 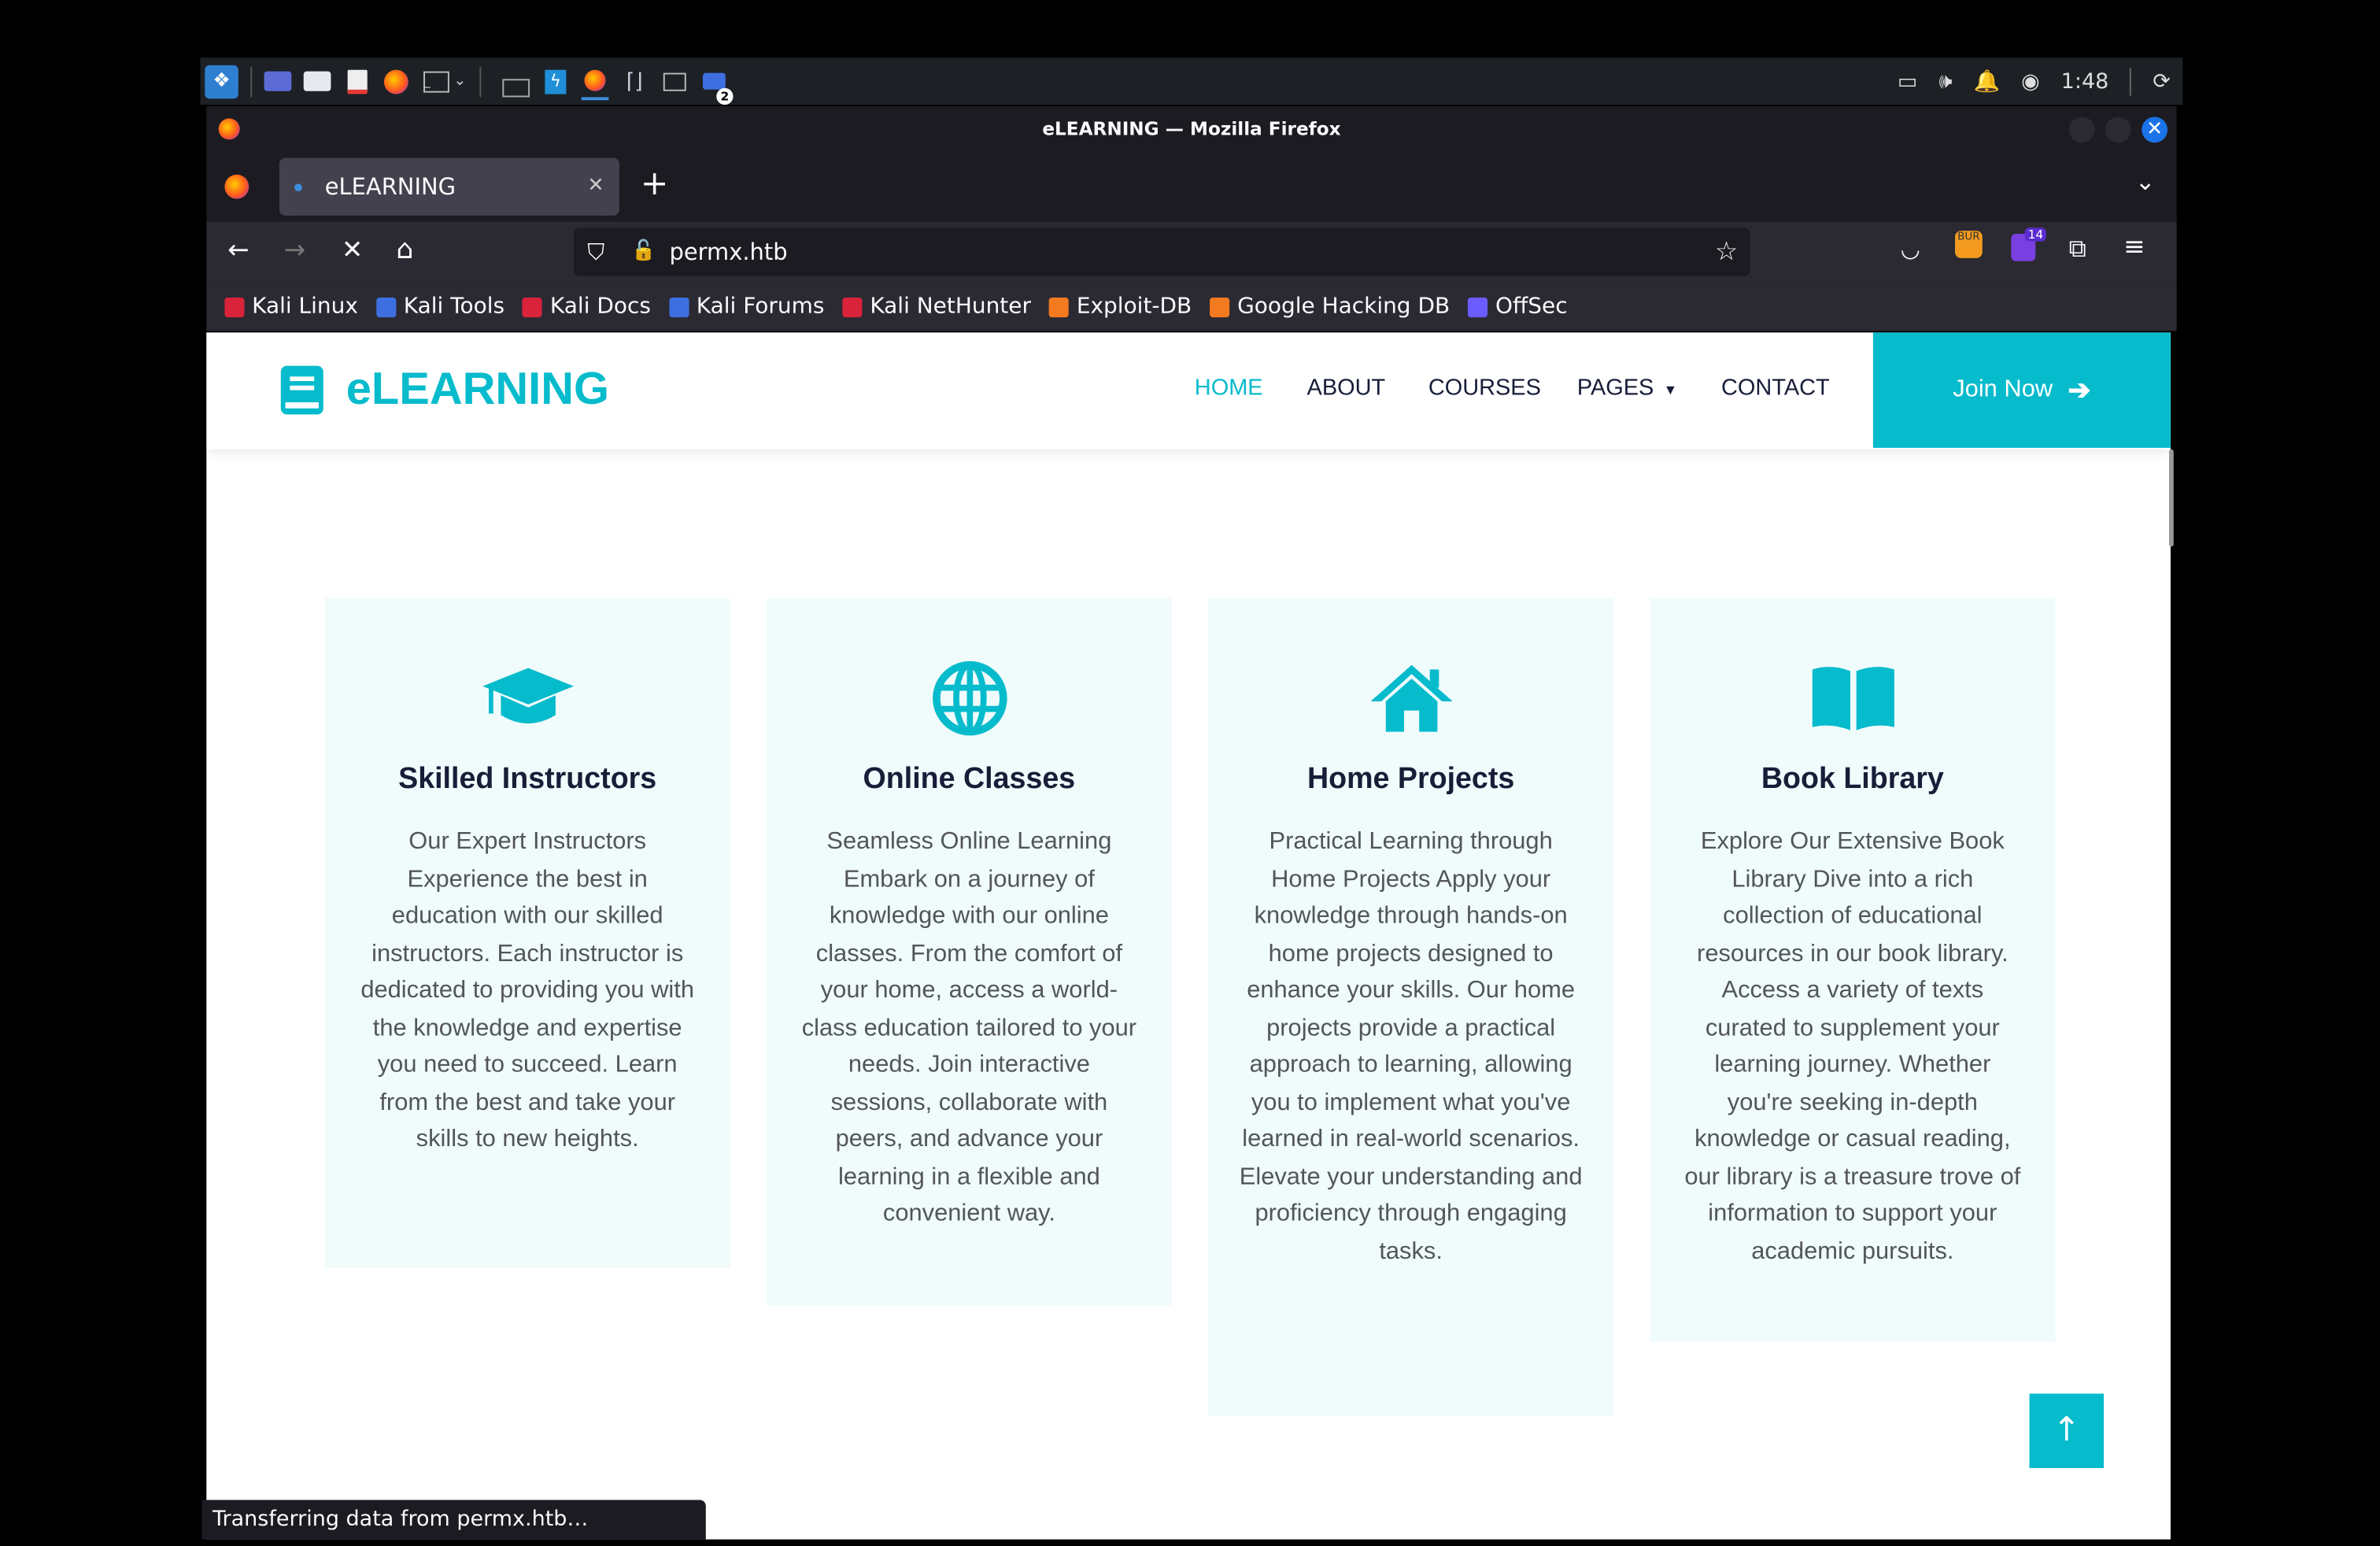 What do you see at coordinates (936, 307) in the screenshot?
I see `bookmark-item: Kali NetHunter` at bounding box center [936, 307].